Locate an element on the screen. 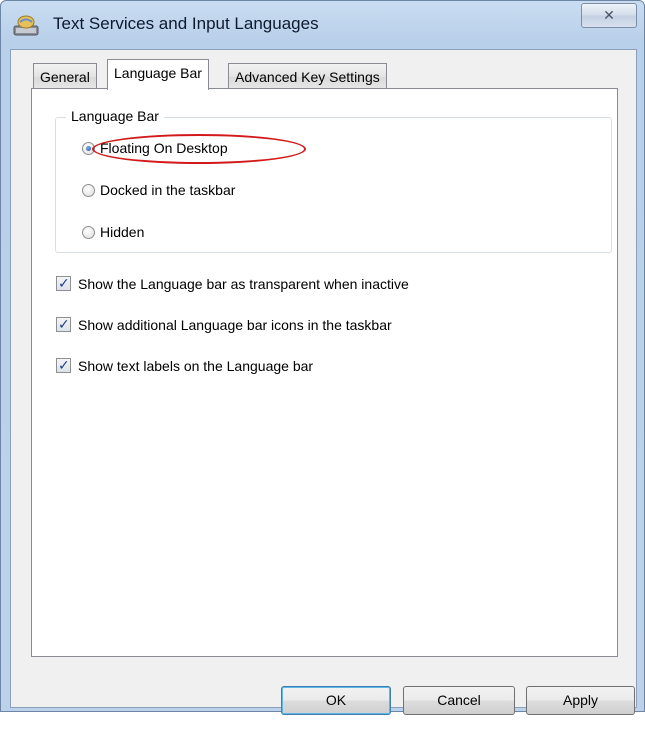 The height and width of the screenshot is (740, 645). group-legend: Language Bar is located at coordinates (115, 116).